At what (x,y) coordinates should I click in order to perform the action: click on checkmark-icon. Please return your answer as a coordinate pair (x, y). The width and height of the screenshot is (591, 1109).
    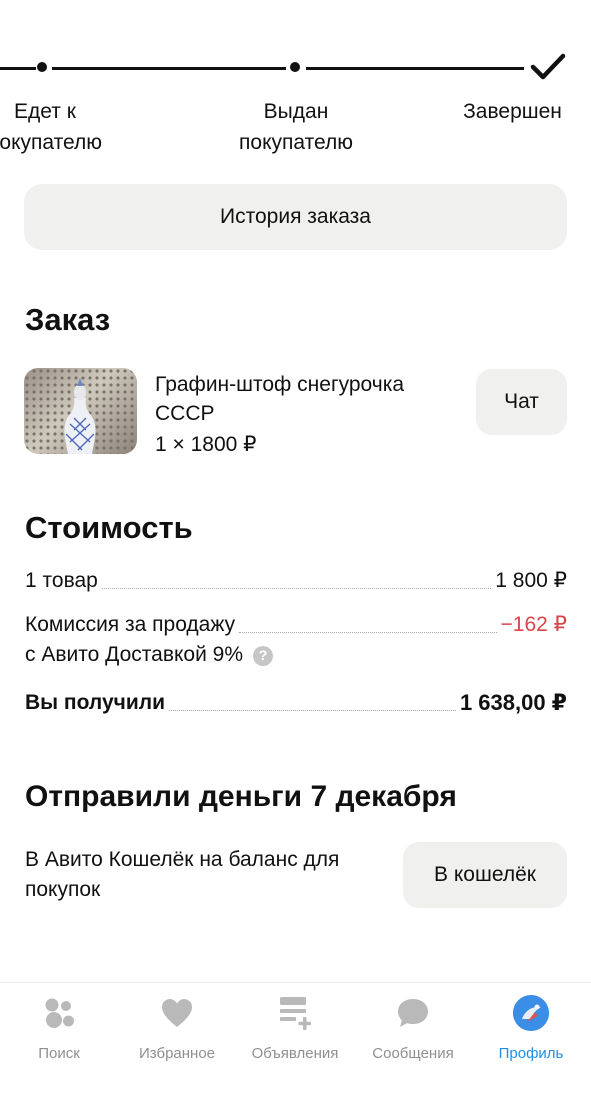
    Looking at the image, I should click on (548, 66).